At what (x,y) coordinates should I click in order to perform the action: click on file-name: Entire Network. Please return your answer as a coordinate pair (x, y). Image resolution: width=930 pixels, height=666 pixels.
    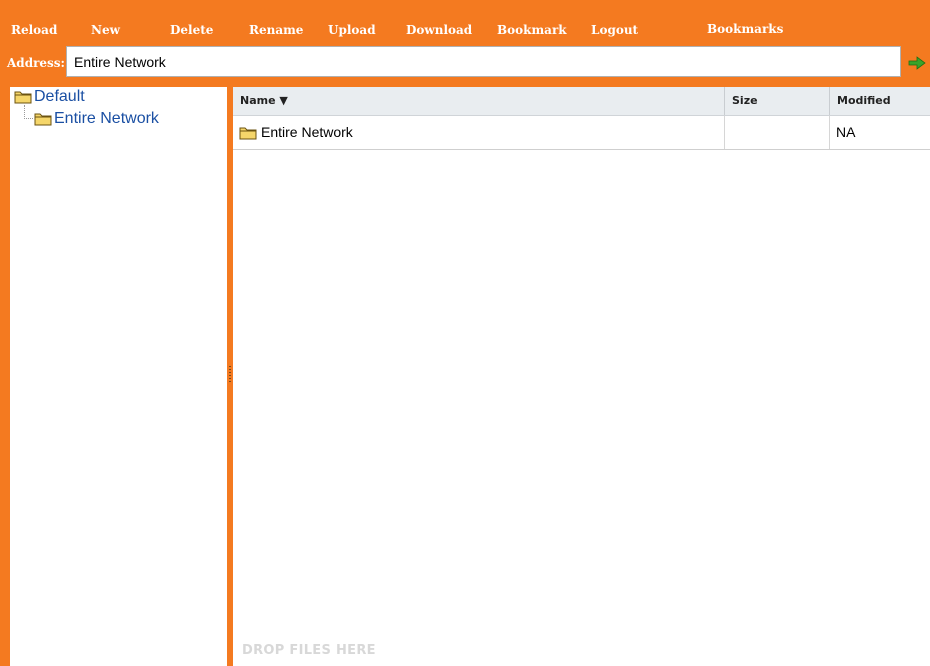
    Looking at the image, I should click on (307, 132).